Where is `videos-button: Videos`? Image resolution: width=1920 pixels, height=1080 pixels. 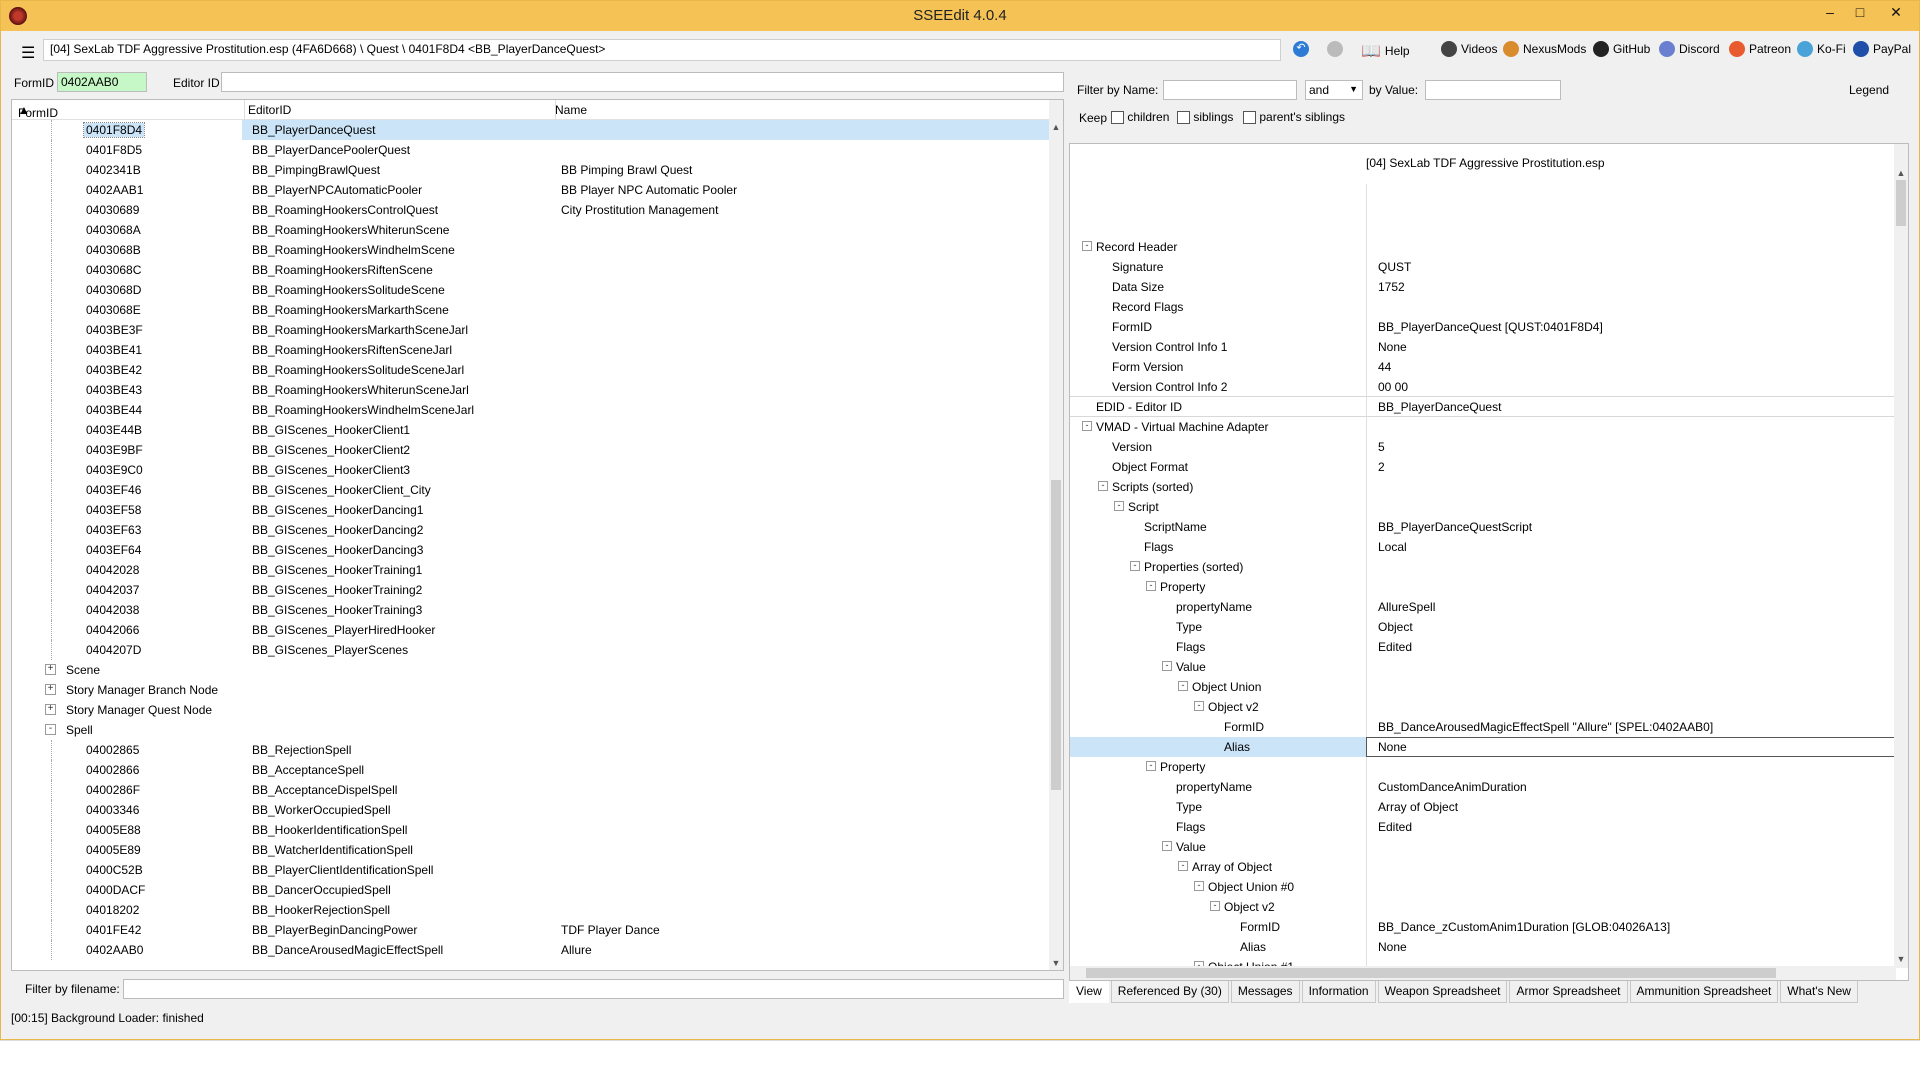
videos-button: Videos is located at coordinates (1469, 49).